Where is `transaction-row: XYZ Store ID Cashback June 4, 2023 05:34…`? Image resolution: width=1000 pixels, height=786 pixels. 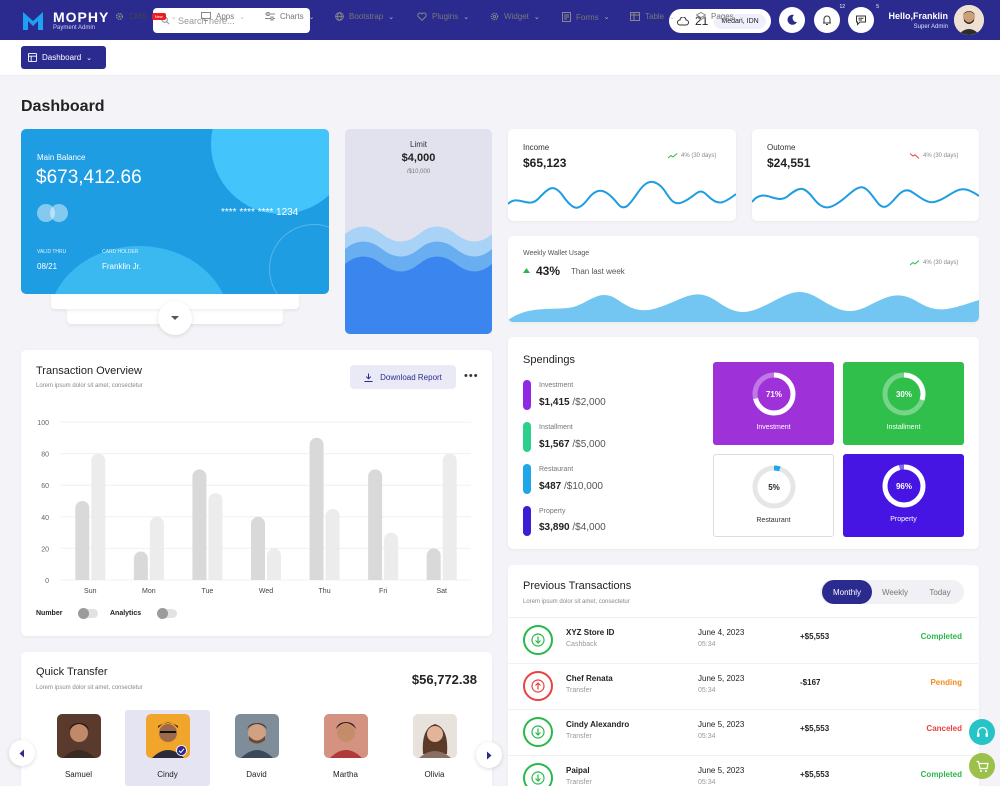 transaction-row: XYZ Store ID Cashback June 4, 2023 05:34… is located at coordinates (743, 640).